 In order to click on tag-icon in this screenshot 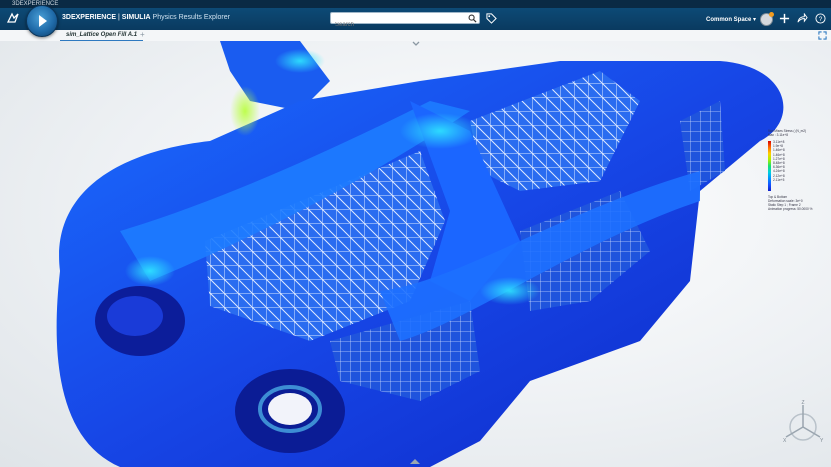, I will do `click(491, 18)`.